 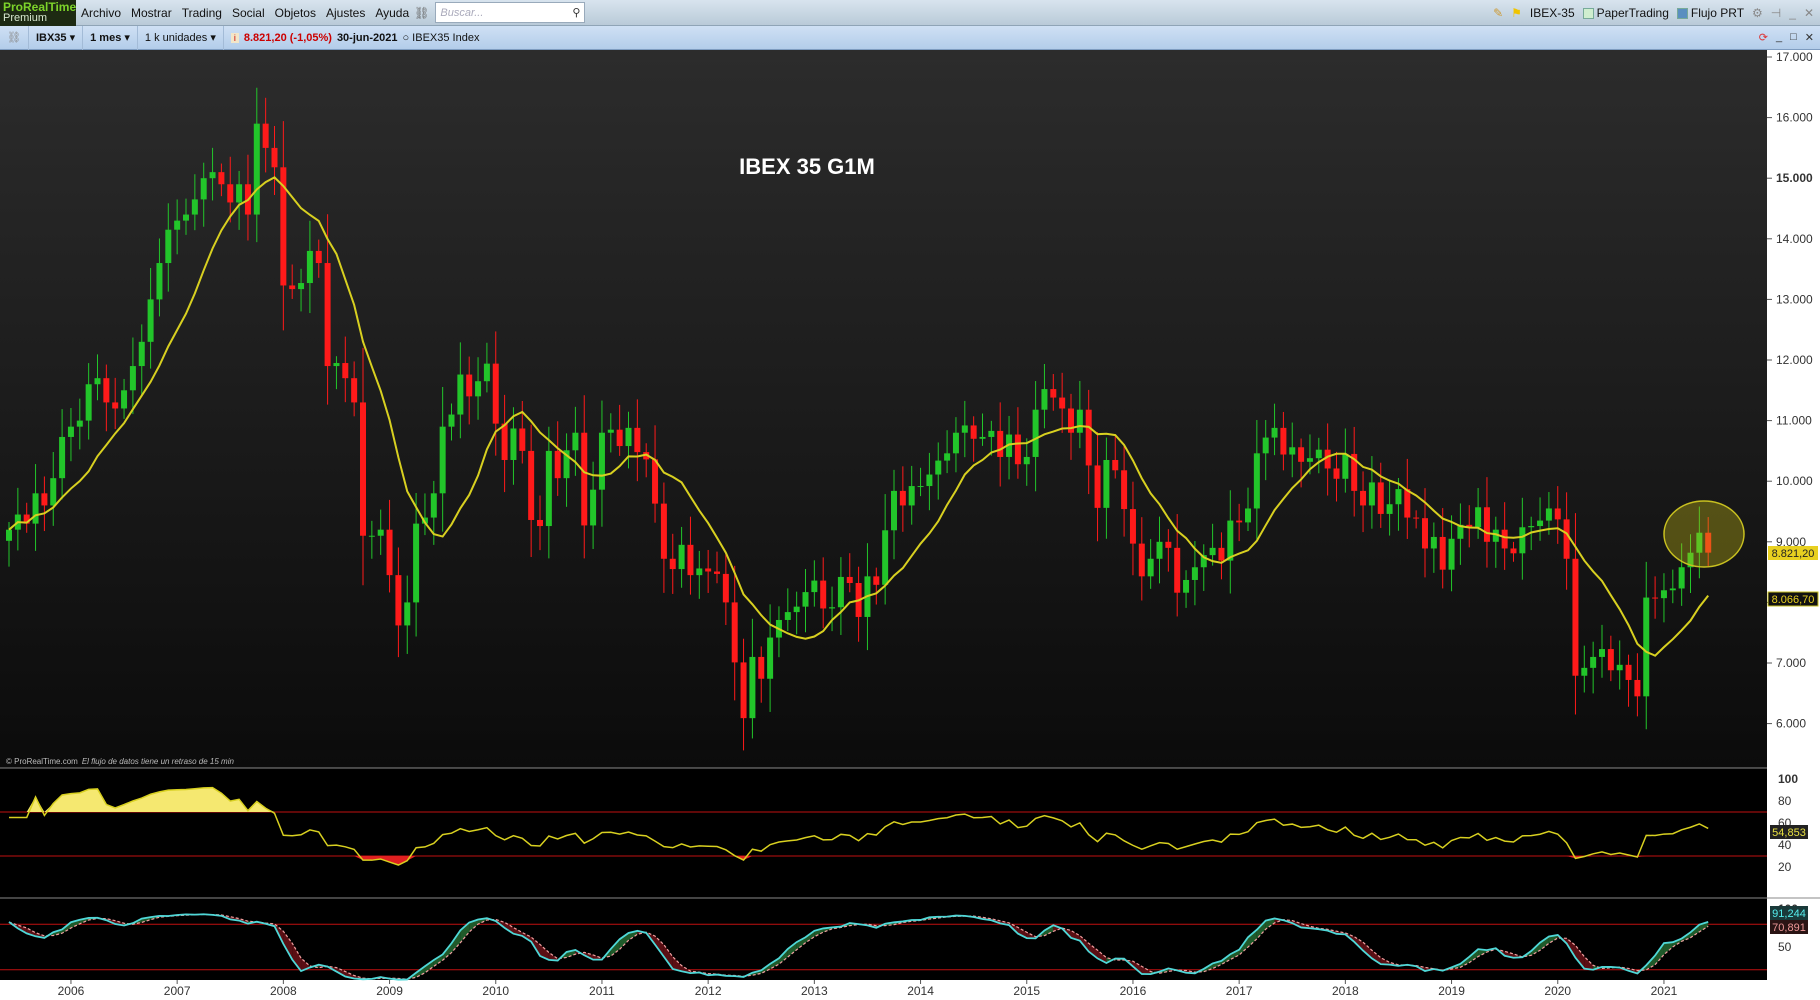 I want to click on search-input: Buscar... ⚲, so click(x=510, y=12).